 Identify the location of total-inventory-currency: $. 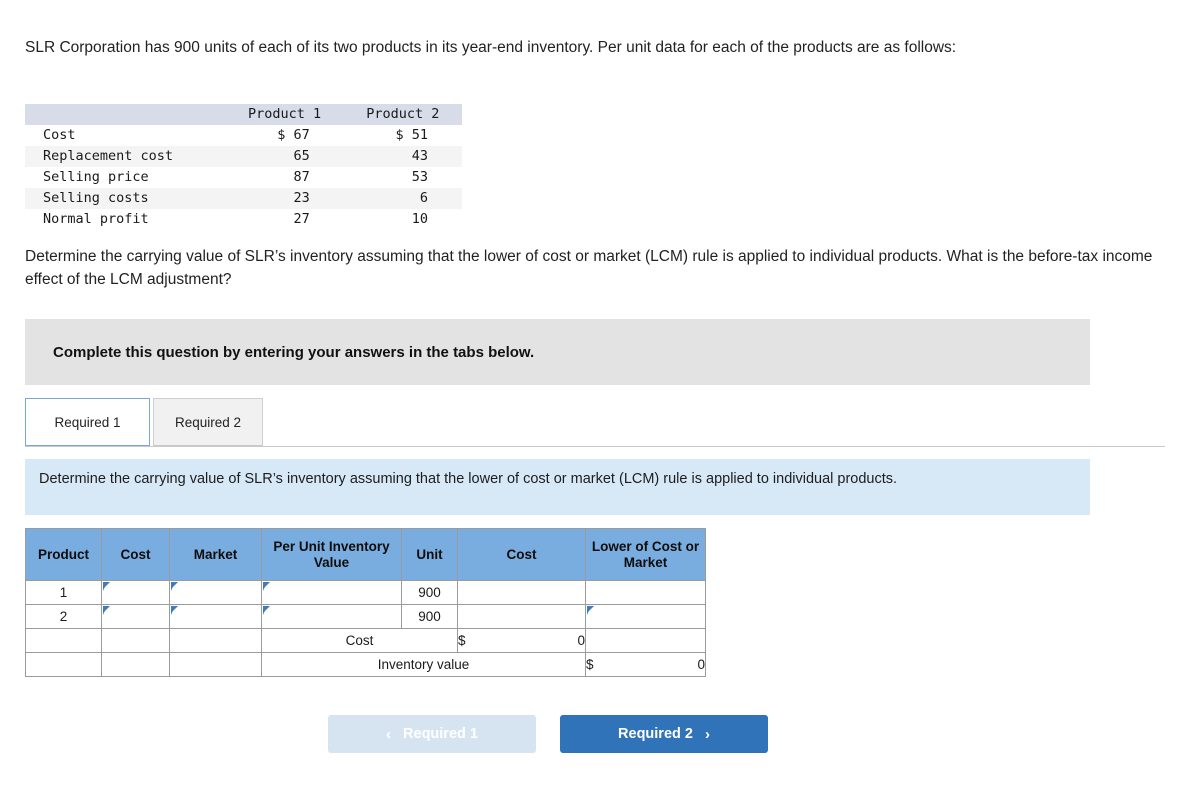
(590, 664).